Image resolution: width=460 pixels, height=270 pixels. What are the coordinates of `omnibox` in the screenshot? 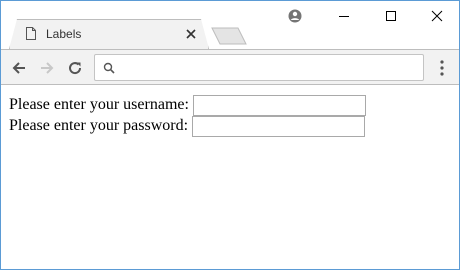 It's located at (259, 67).